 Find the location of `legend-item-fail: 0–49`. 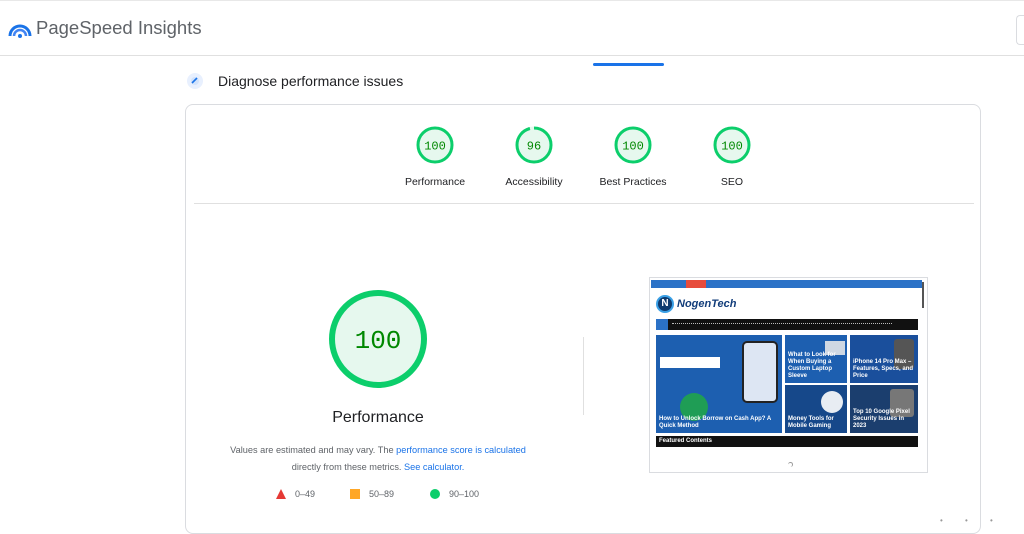

legend-item-fail: 0–49 is located at coordinates (295, 494).